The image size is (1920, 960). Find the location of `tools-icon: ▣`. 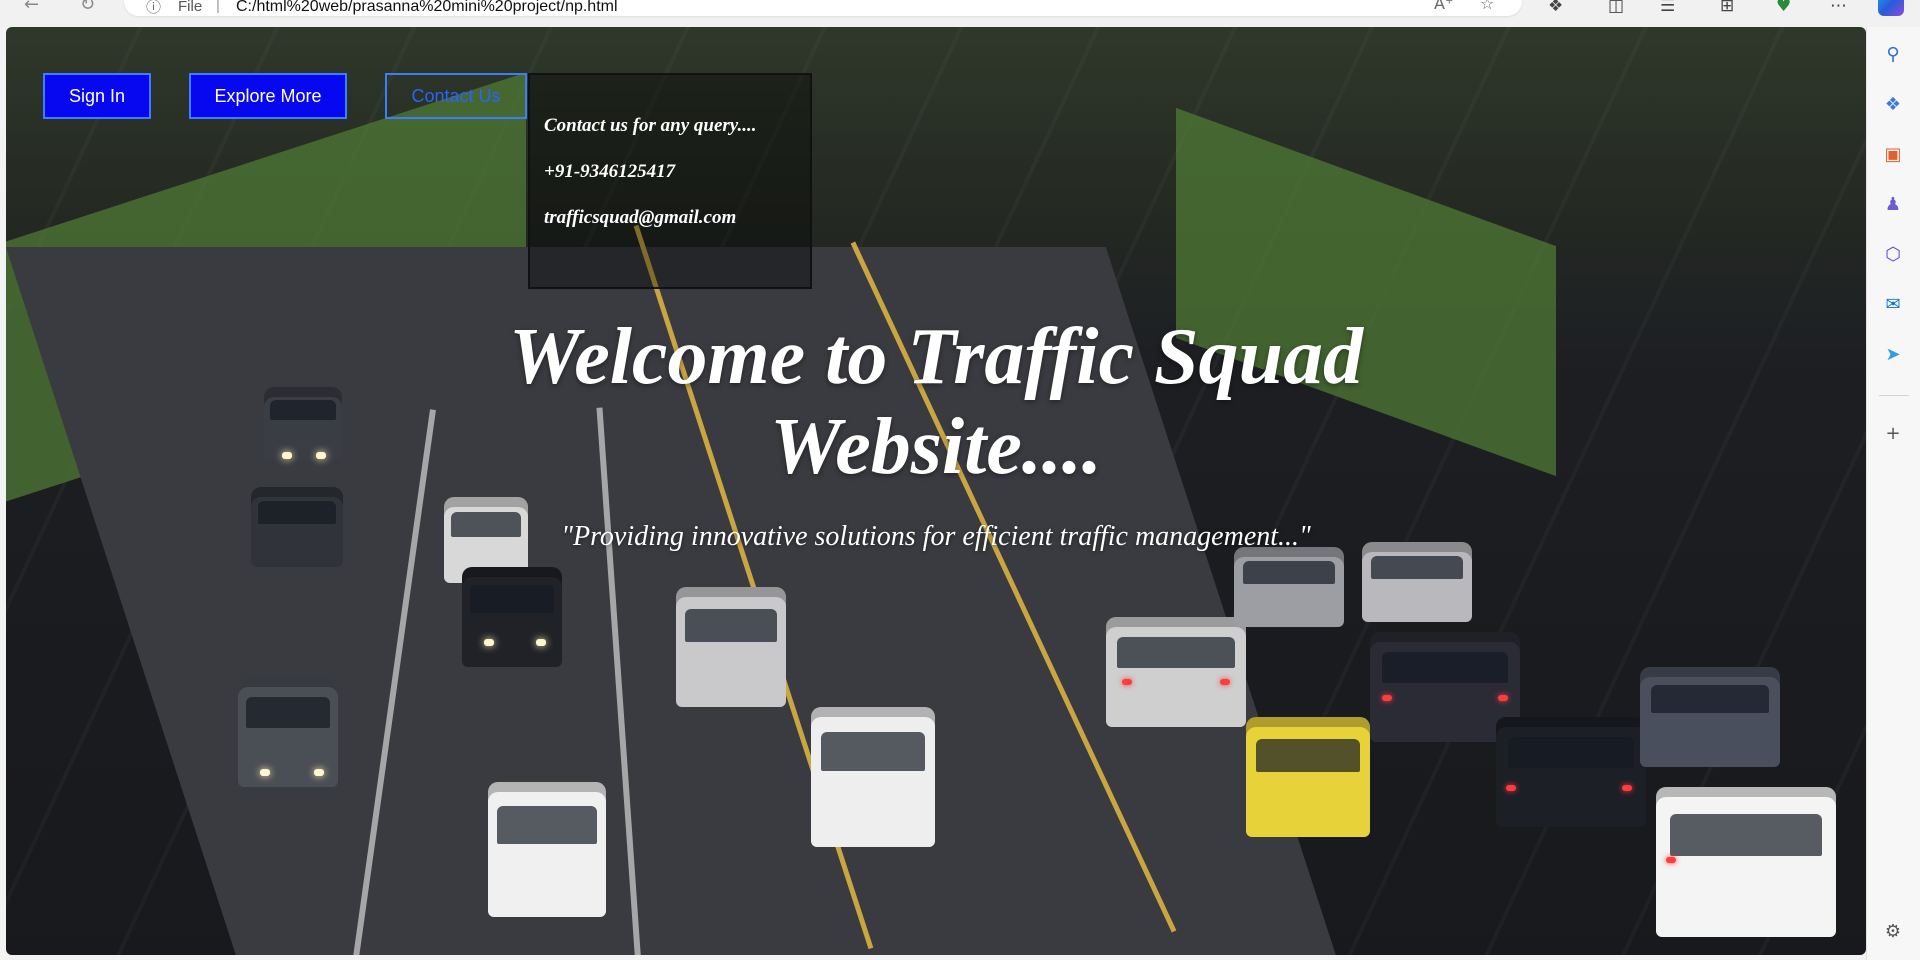

tools-icon: ▣ is located at coordinates (1893, 154).